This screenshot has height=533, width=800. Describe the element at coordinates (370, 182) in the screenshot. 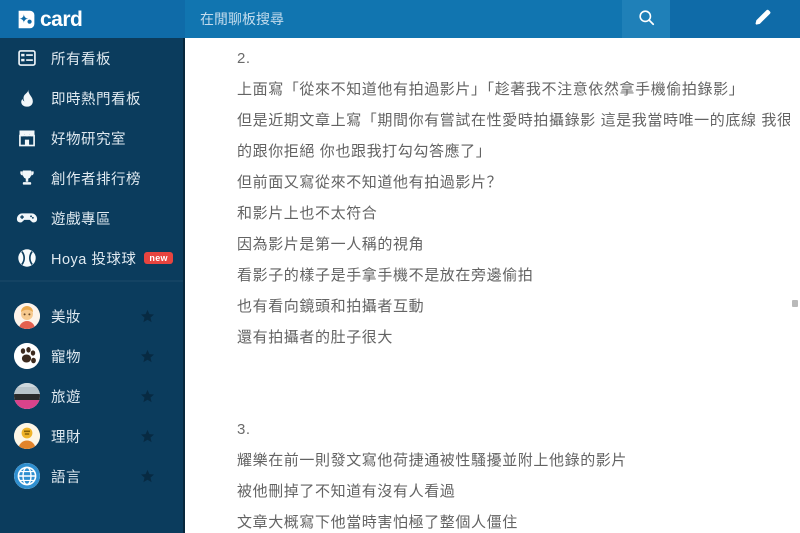

I see `post-line: 但前面又寫從來不知道他有拍過影片？` at that location.